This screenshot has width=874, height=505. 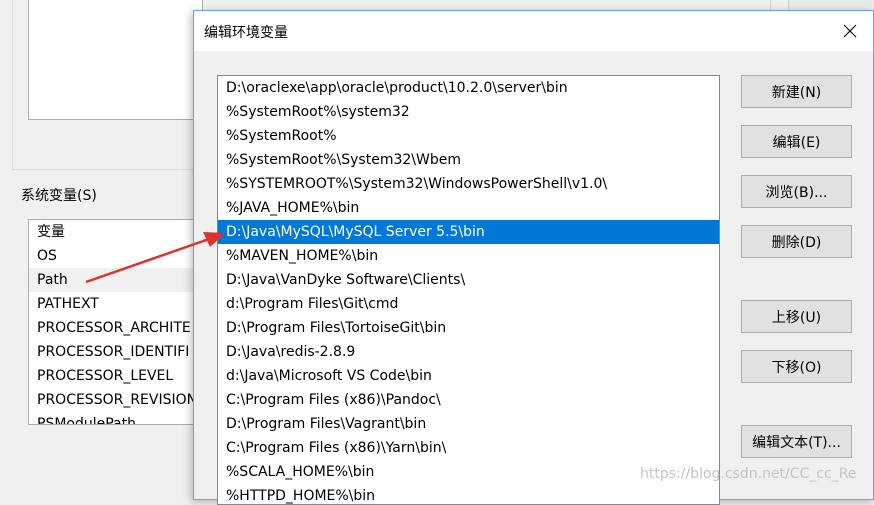 What do you see at coordinates (468, 400) in the screenshot?
I see `path-row: C:\Program Files (x86)\Pandoc\` at bounding box center [468, 400].